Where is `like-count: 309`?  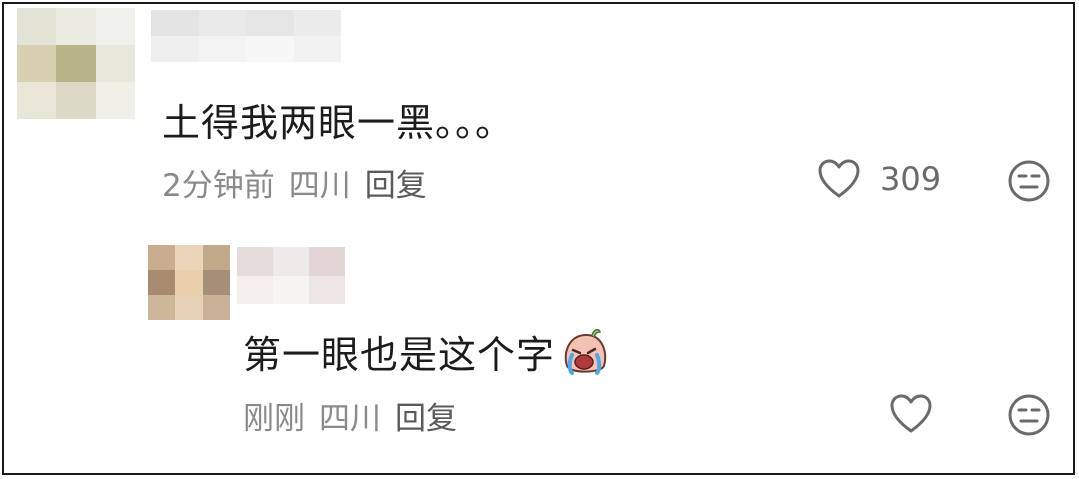 like-count: 309 is located at coordinates (911, 179).